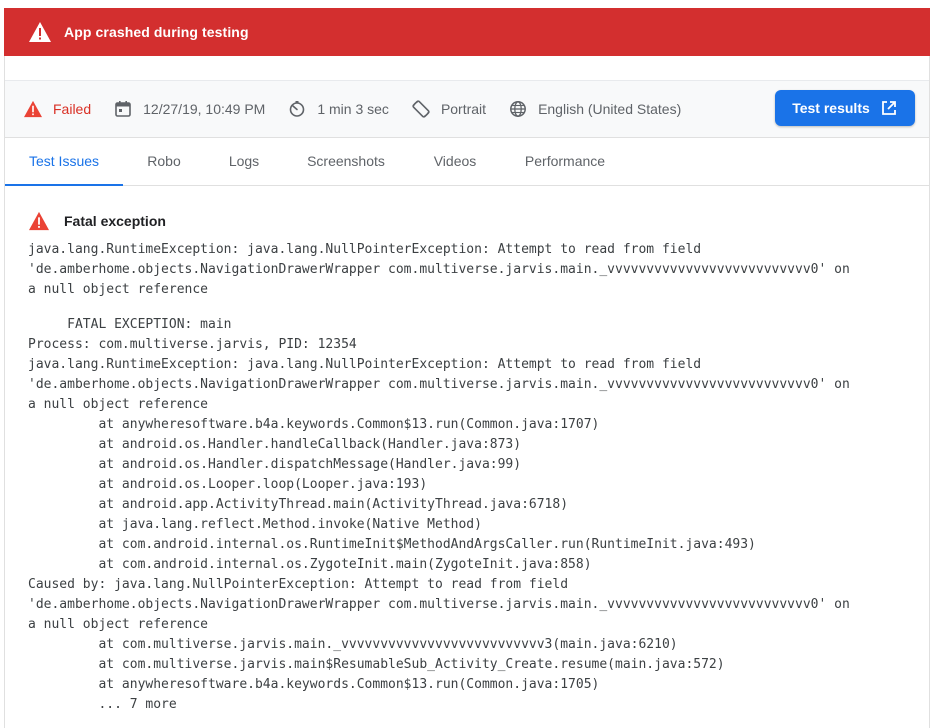 The width and height of the screenshot is (938, 728). I want to click on locale-item: English (United States), so click(594, 109).